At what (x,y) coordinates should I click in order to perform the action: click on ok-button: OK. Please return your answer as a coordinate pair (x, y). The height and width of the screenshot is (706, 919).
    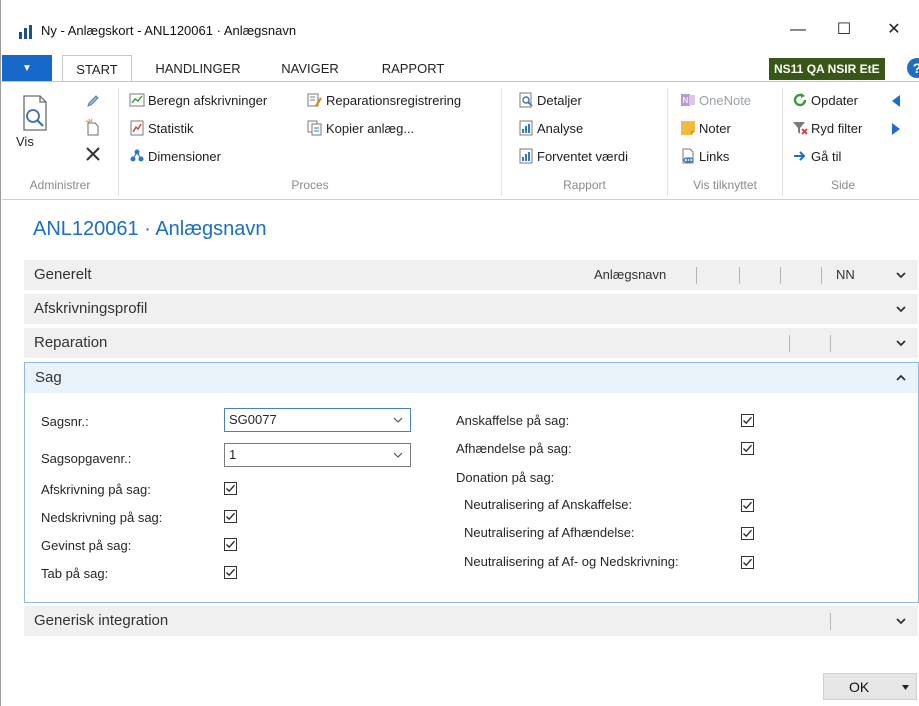
    Looking at the image, I should click on (870, 686).